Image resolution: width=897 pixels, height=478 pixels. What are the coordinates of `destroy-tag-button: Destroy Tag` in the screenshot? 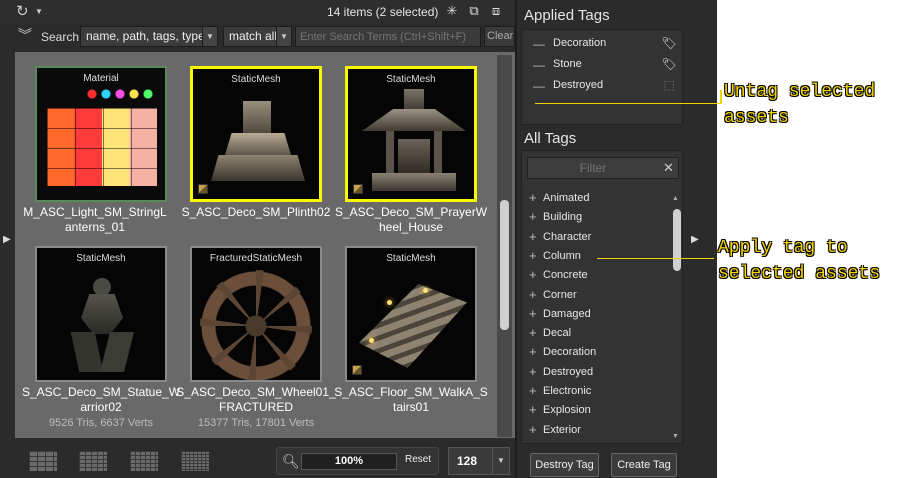 It's located at (564, 465).